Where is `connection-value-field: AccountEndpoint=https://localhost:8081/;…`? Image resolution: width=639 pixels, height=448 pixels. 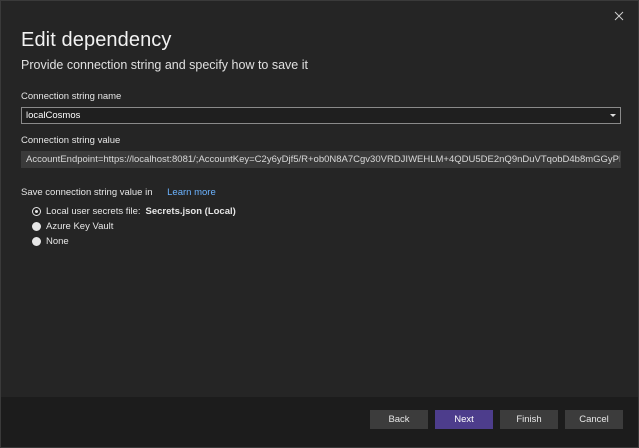
connection-value-field: AccountEndpoint=https://localhost:8081/;… is located at coordinates (321, 159).